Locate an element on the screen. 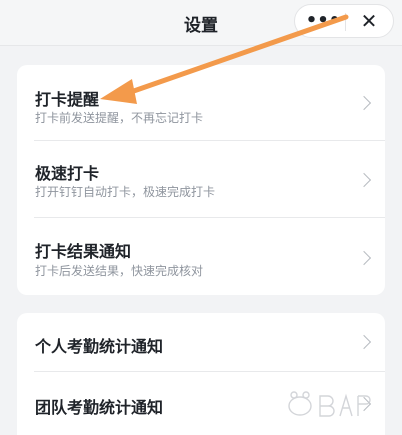  setting-item-description: 打卡后发送结果，快速完成核对 is located at coordinates (119, 271).